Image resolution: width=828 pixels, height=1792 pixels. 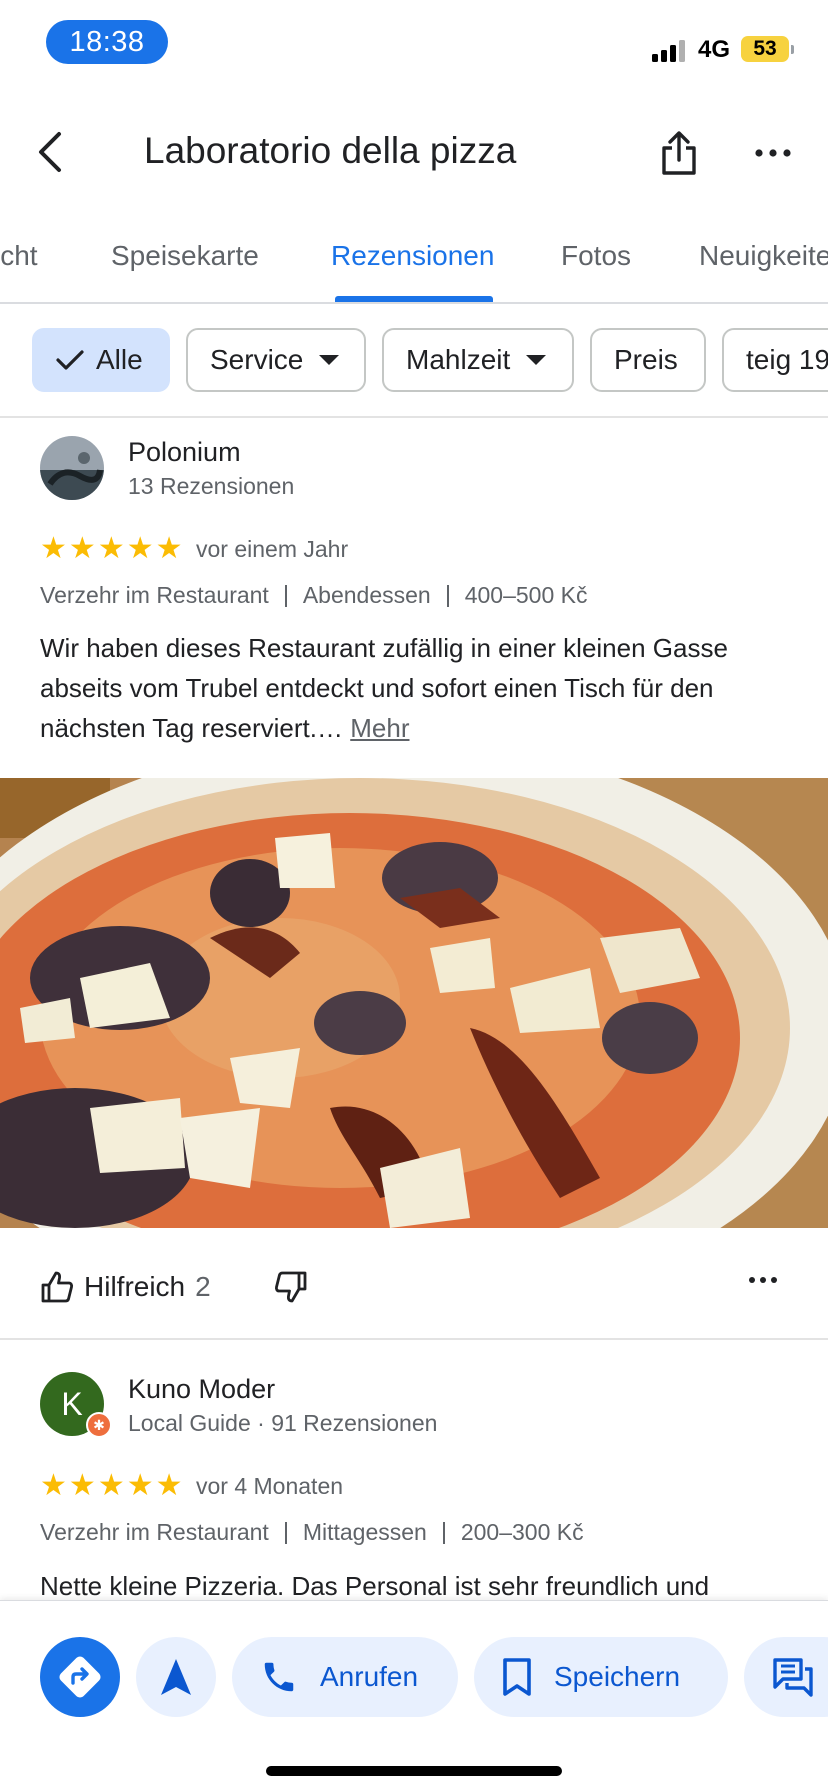 I want to click on call-button: Anrufen, so click(x=345, y=1677).